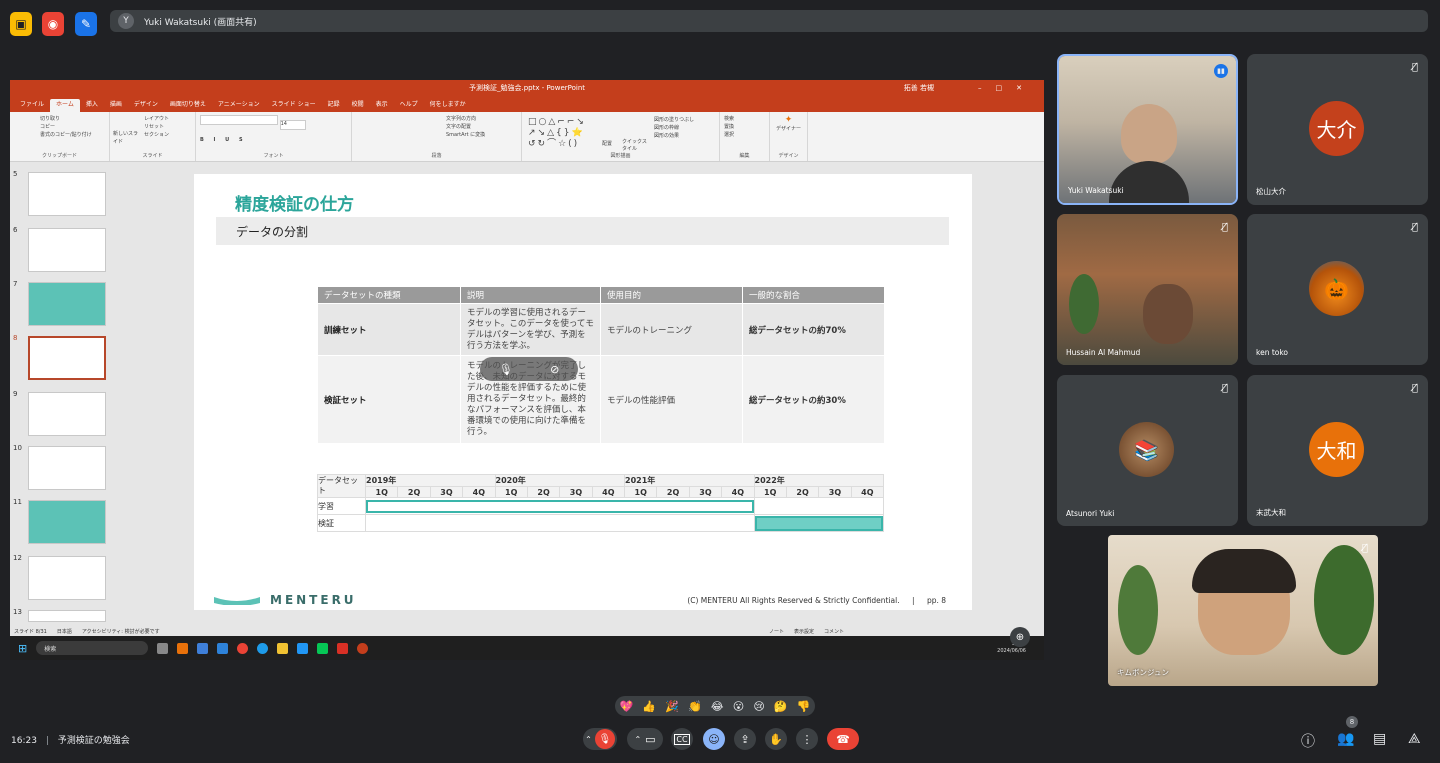  What do you see at coordinates (59, 135) in the screenshot?
I see `format-painter-button: 書式のコピー/貼り付け` at bounding box center [59, 135].